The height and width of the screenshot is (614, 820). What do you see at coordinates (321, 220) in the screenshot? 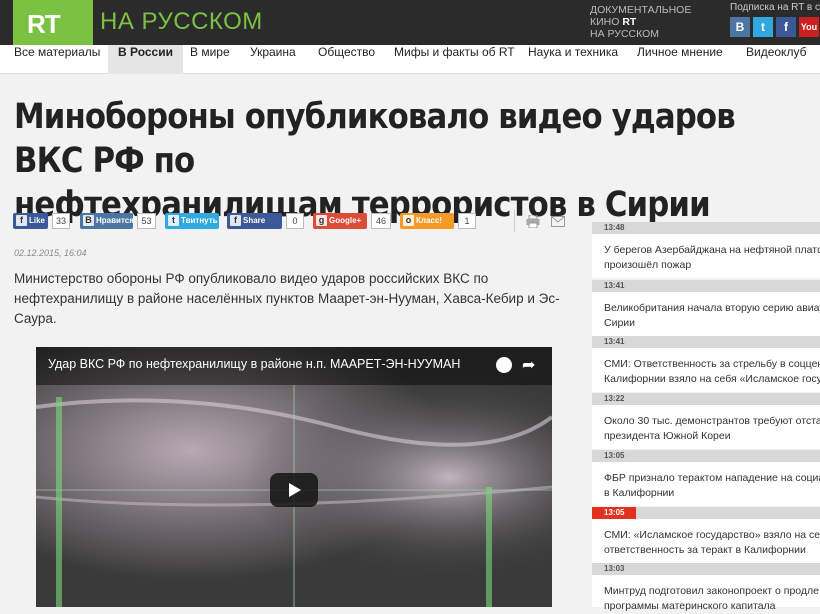
I see `gplus-icon: g` at bounding box center [321, 220].